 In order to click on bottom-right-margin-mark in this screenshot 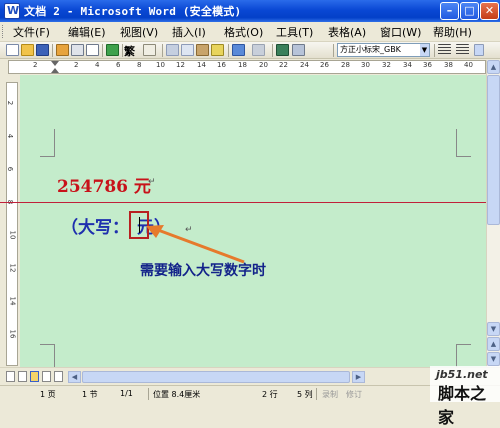, I will do `click(463, 355)`.